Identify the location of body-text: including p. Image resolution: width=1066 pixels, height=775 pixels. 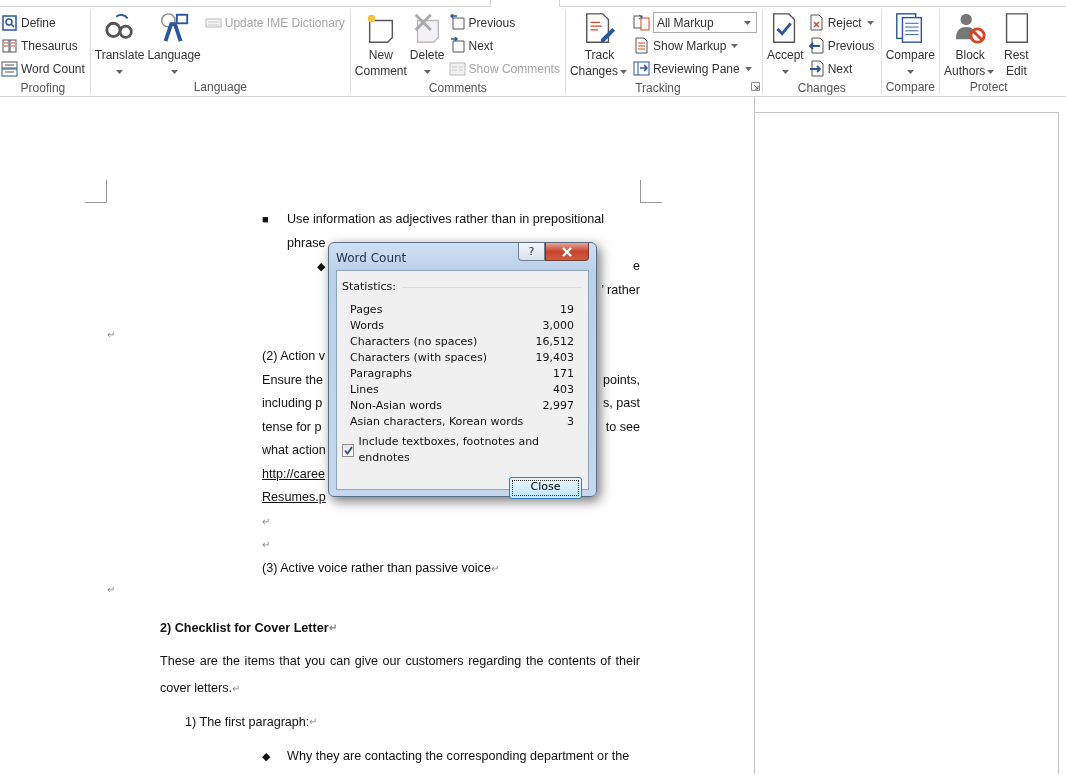
(292, 403).